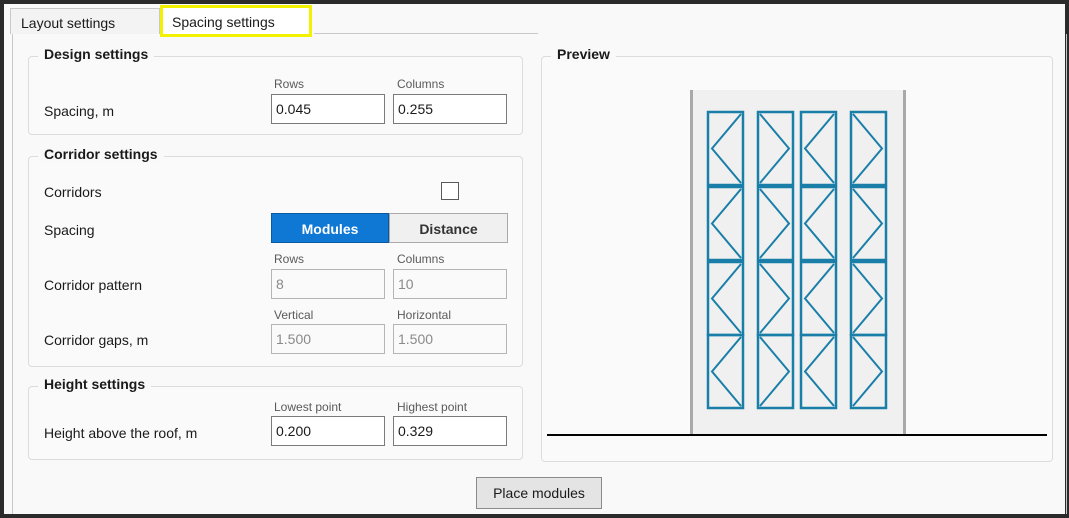  What do you see at coordinates (328, 431) in the screenshot?
I see `lowest-point-input: 0.200` at bounding box center [328, 431].